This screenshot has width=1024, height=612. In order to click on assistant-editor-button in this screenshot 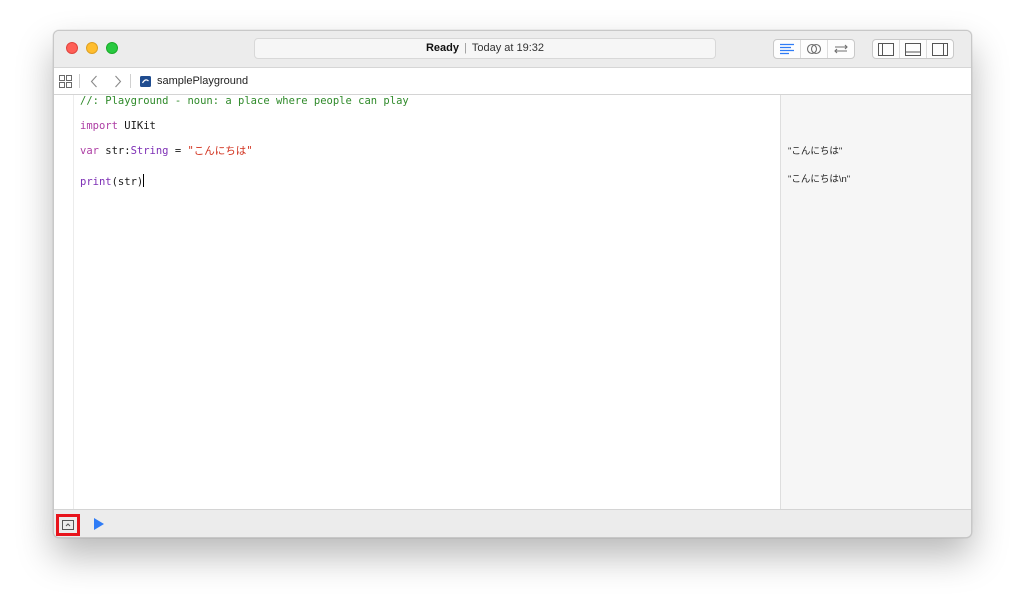, I will do `click(813, 49)`.